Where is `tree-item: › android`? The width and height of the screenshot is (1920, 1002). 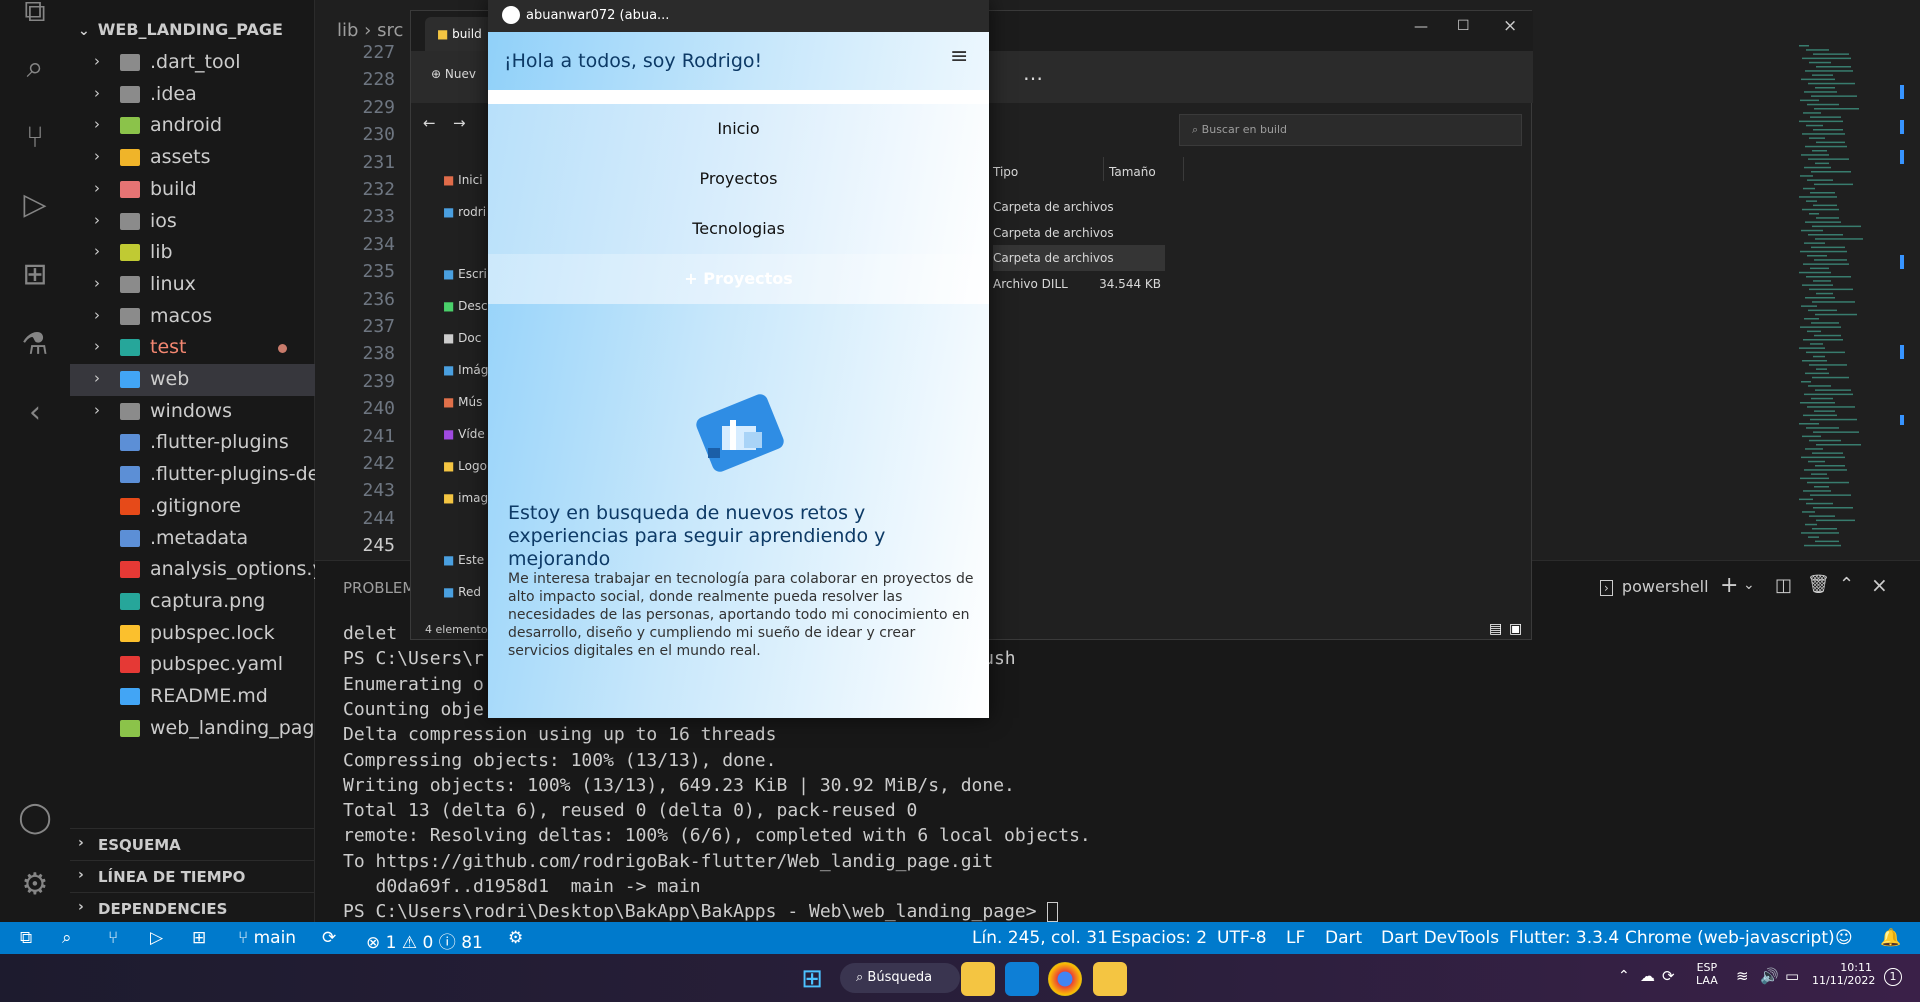
tree-item: › android is located at coordinates (192, 126).